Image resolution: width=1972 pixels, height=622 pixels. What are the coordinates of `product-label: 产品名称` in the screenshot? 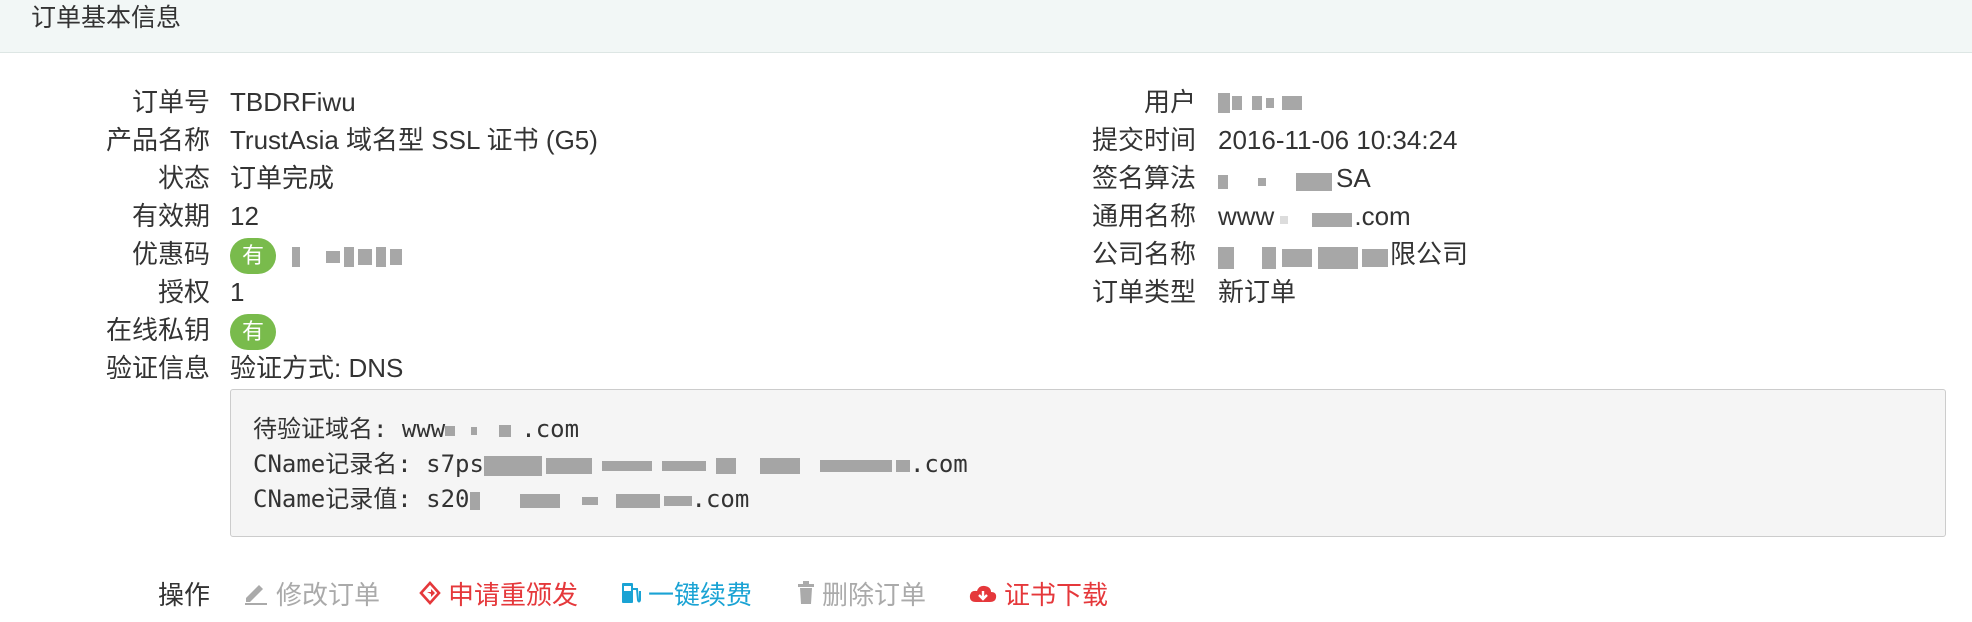 It's located at (157, 140).